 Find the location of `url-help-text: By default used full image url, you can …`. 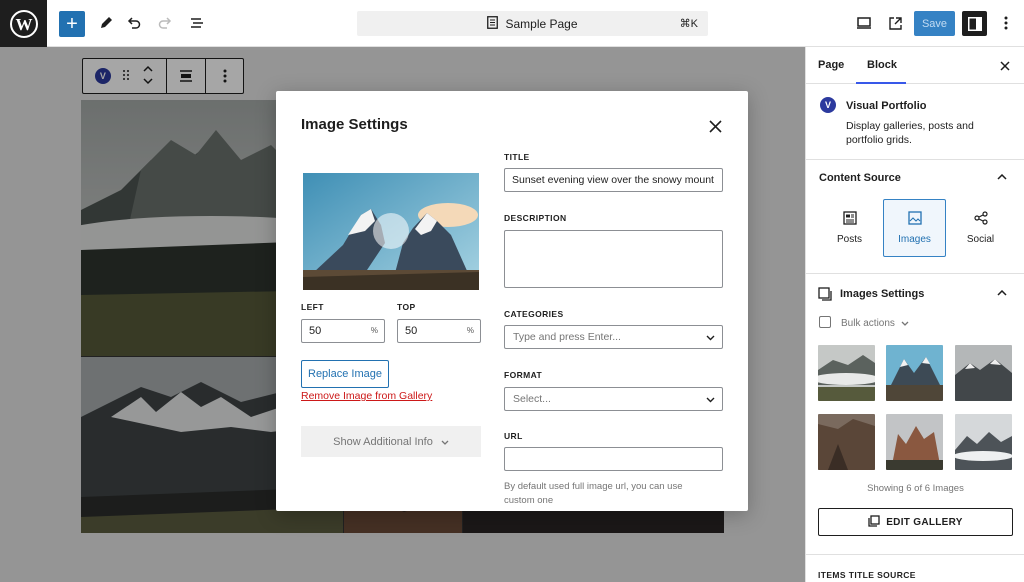

url-help-text: By default used full image url, you can … is located at coordinates (593, 493).